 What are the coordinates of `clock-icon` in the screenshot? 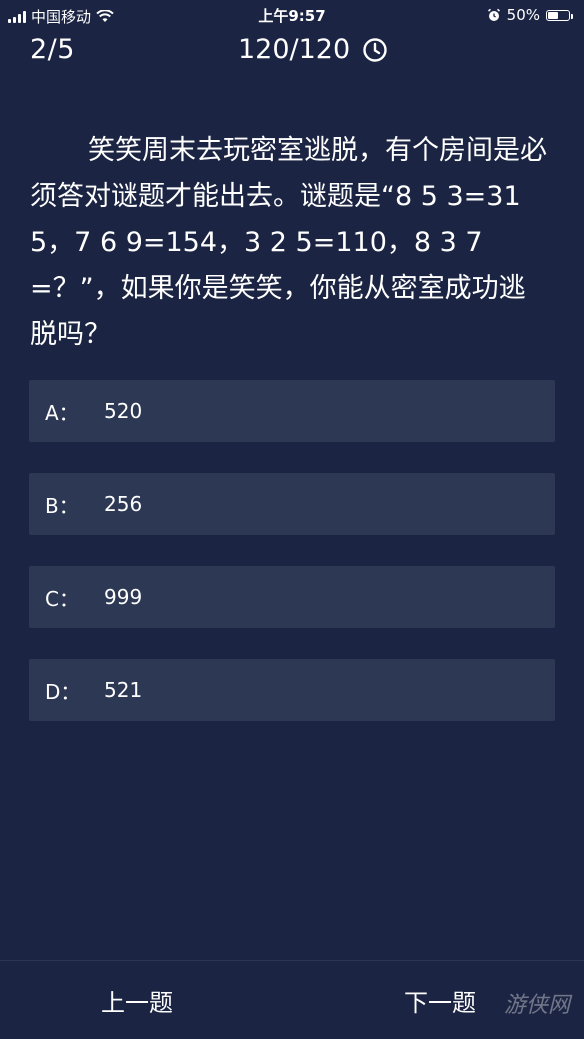 It's located at (375, 50).